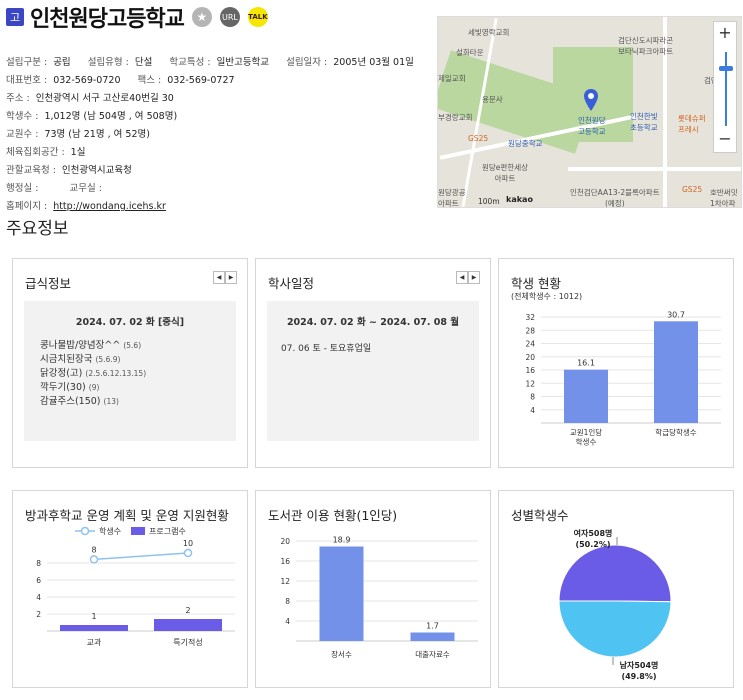 This screenshot has width=743, height=700. I want to click on section-title: 주요정보, so click(37, 229).